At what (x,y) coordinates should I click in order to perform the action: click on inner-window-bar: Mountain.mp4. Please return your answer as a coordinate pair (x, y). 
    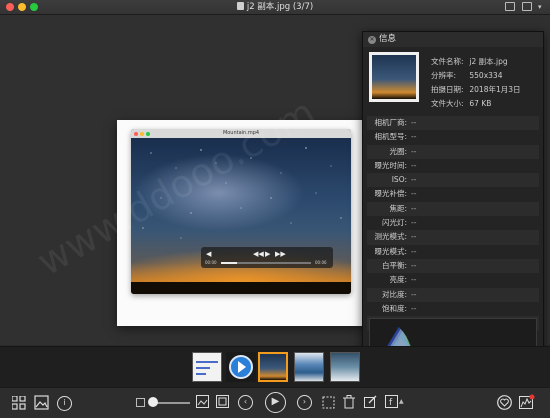
    Looking at the image, I should click on (241, 133).